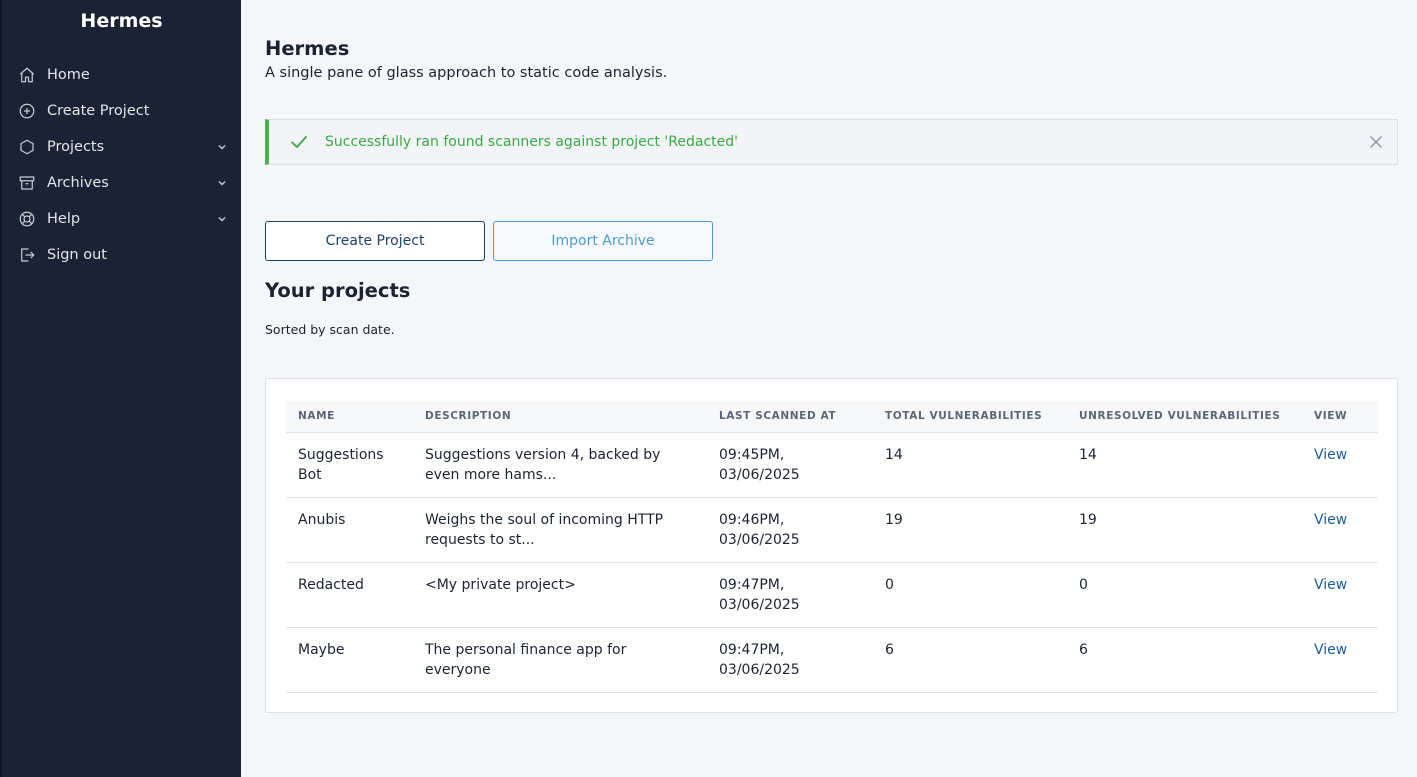 The height and width of the screenshot is (777, 1417). Describe the element at coordinates (121, 147) in the screenshot. I see `sidebar-item-projects: Projects` at that location.